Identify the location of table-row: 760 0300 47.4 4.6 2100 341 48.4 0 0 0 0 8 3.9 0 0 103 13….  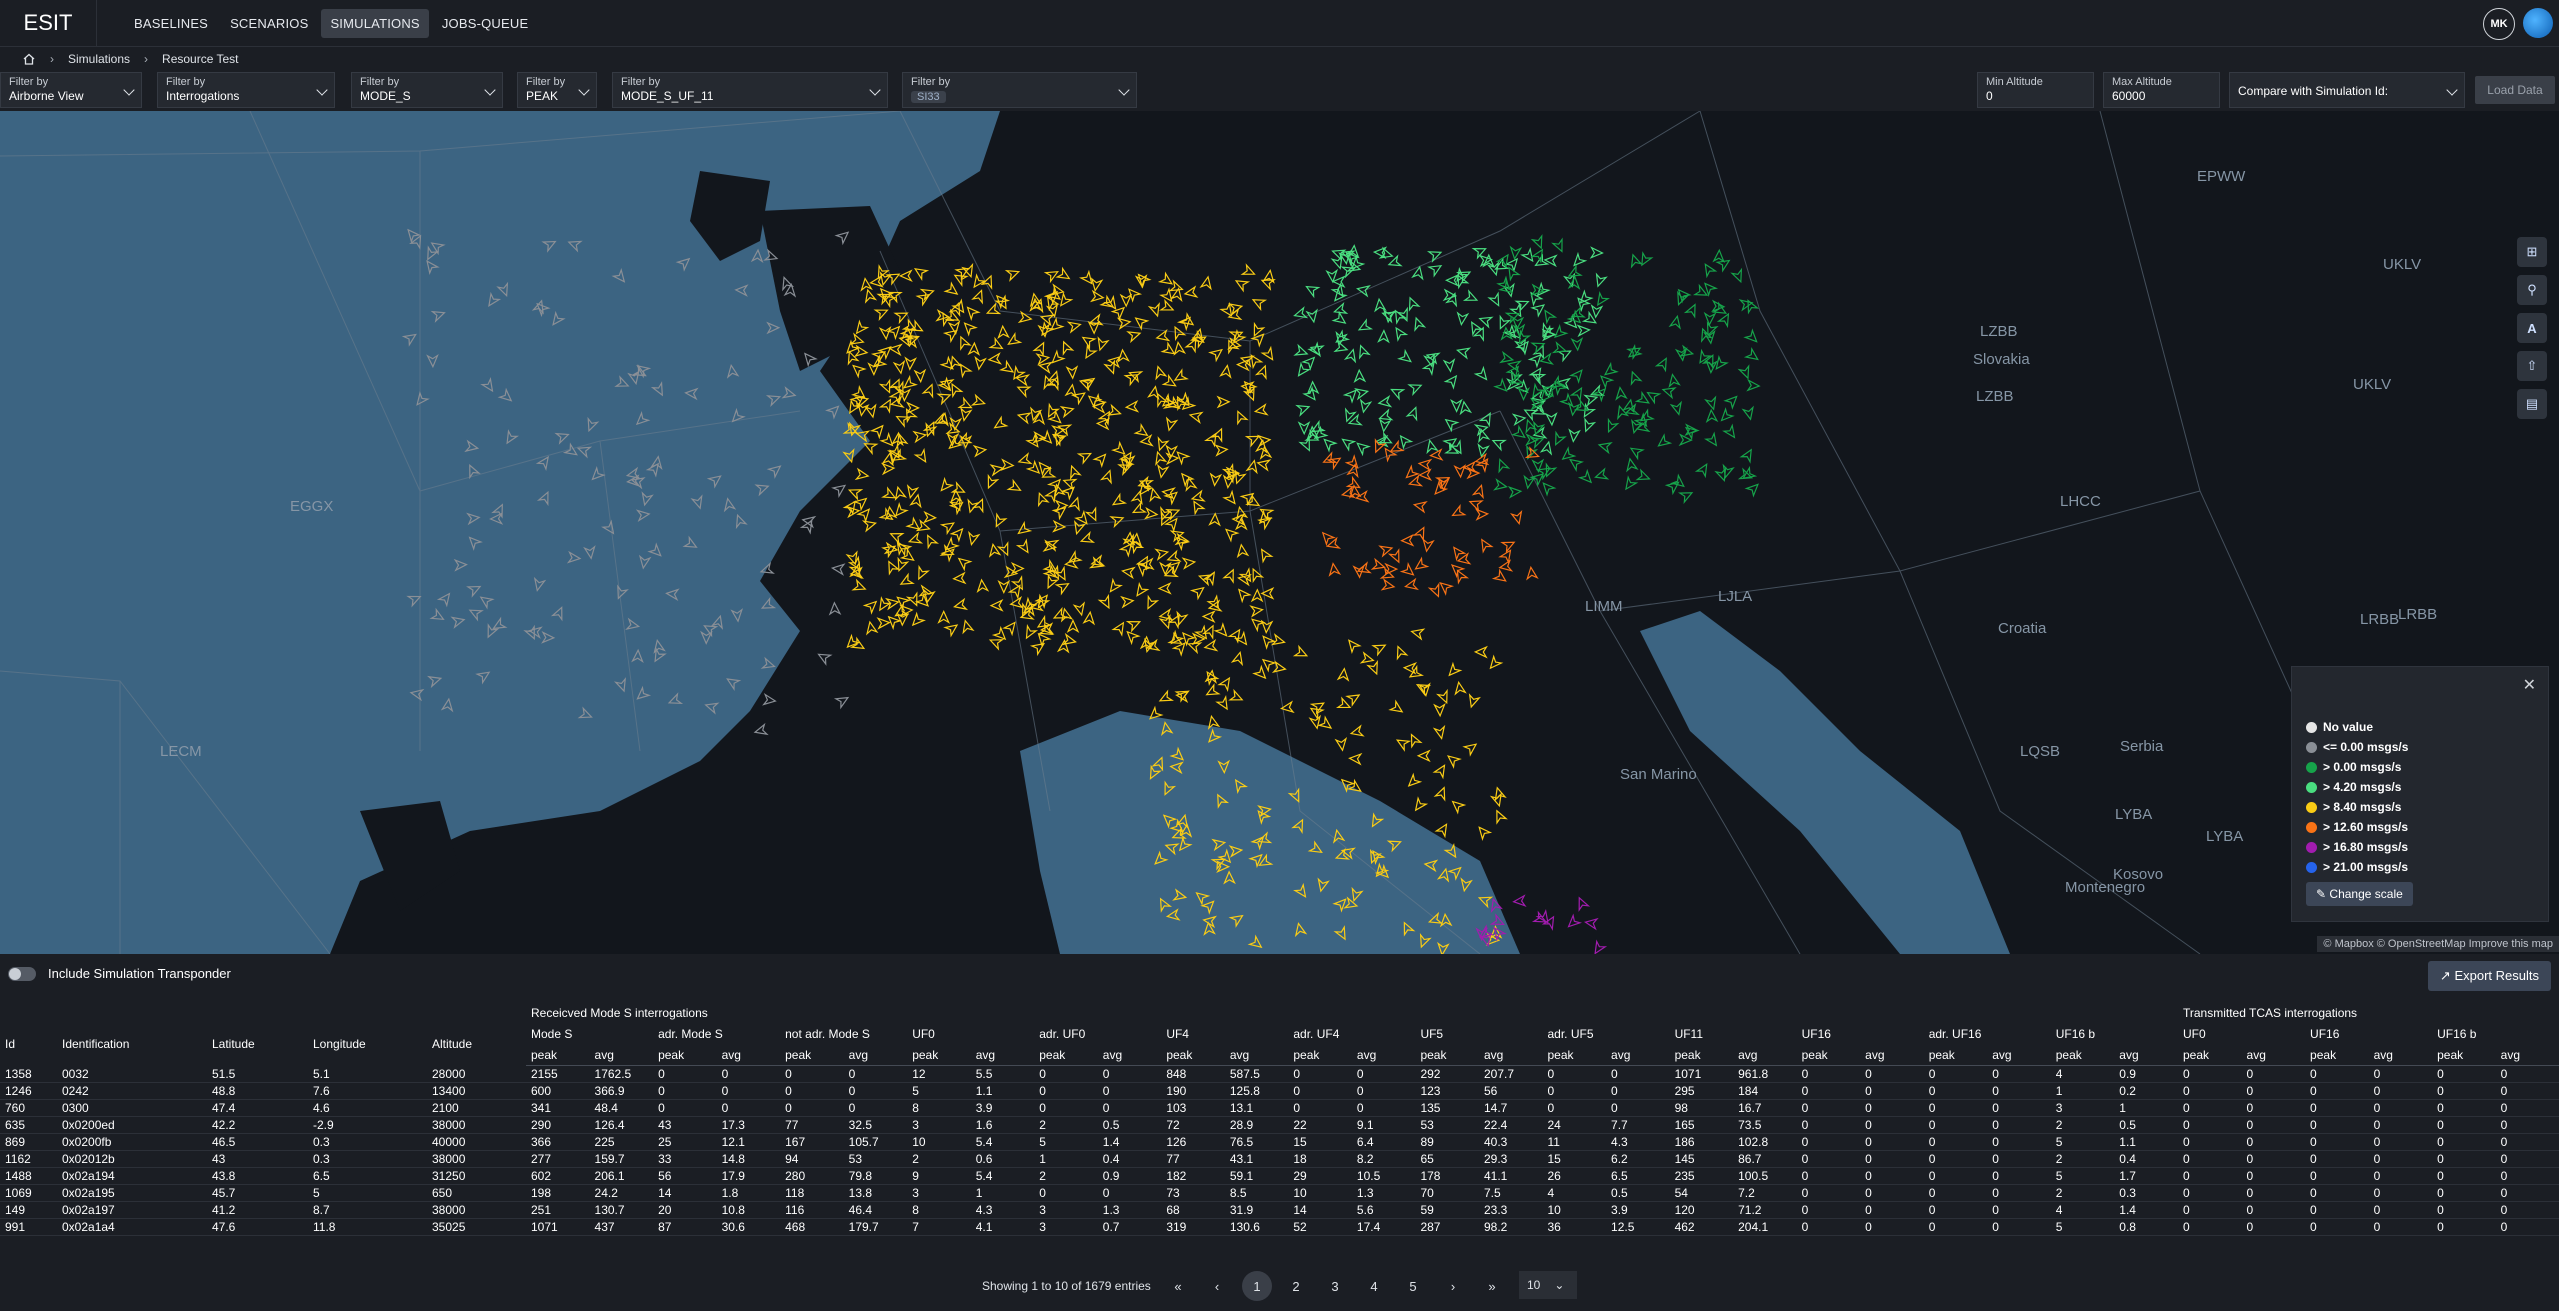
(1279, 1108).